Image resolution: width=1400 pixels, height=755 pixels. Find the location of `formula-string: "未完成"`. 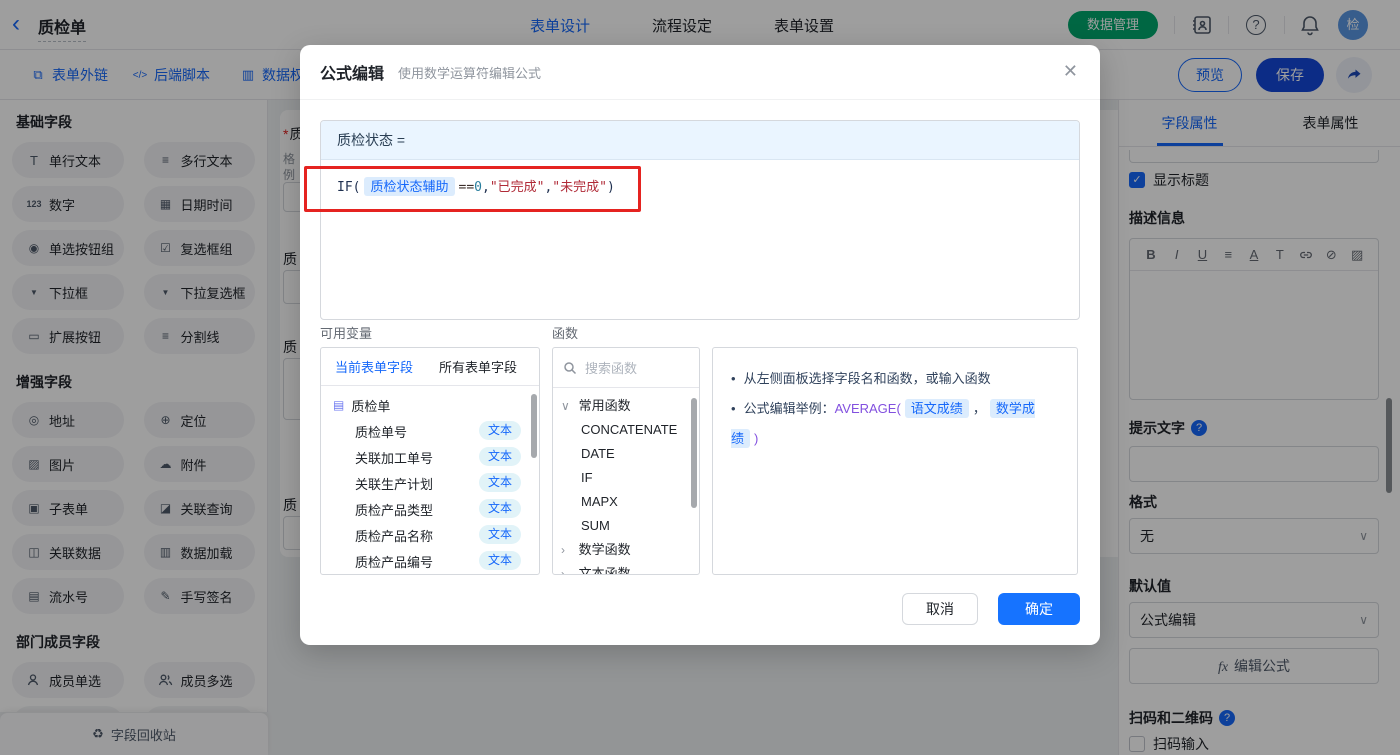

formula-string: "未完成" is located at coordinates (579, 187).